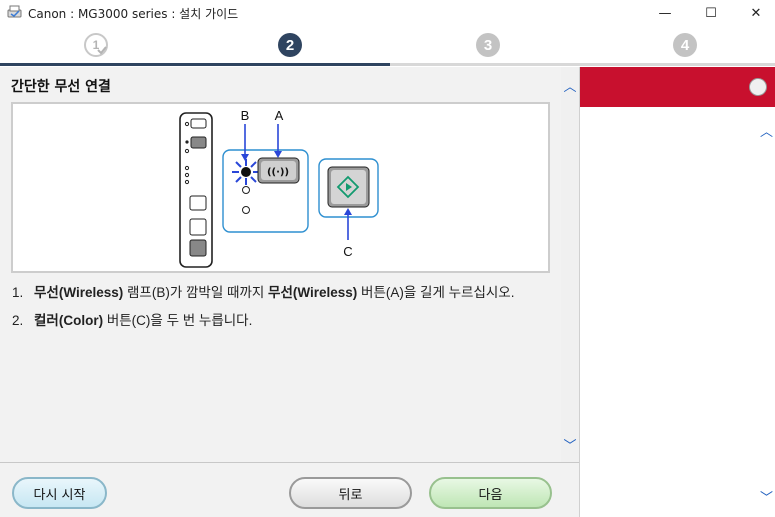  Describe the element at coordinates (570, 264) in the screenshot. I see `instruction-scrollbar: ︿ ﹀` at that location.